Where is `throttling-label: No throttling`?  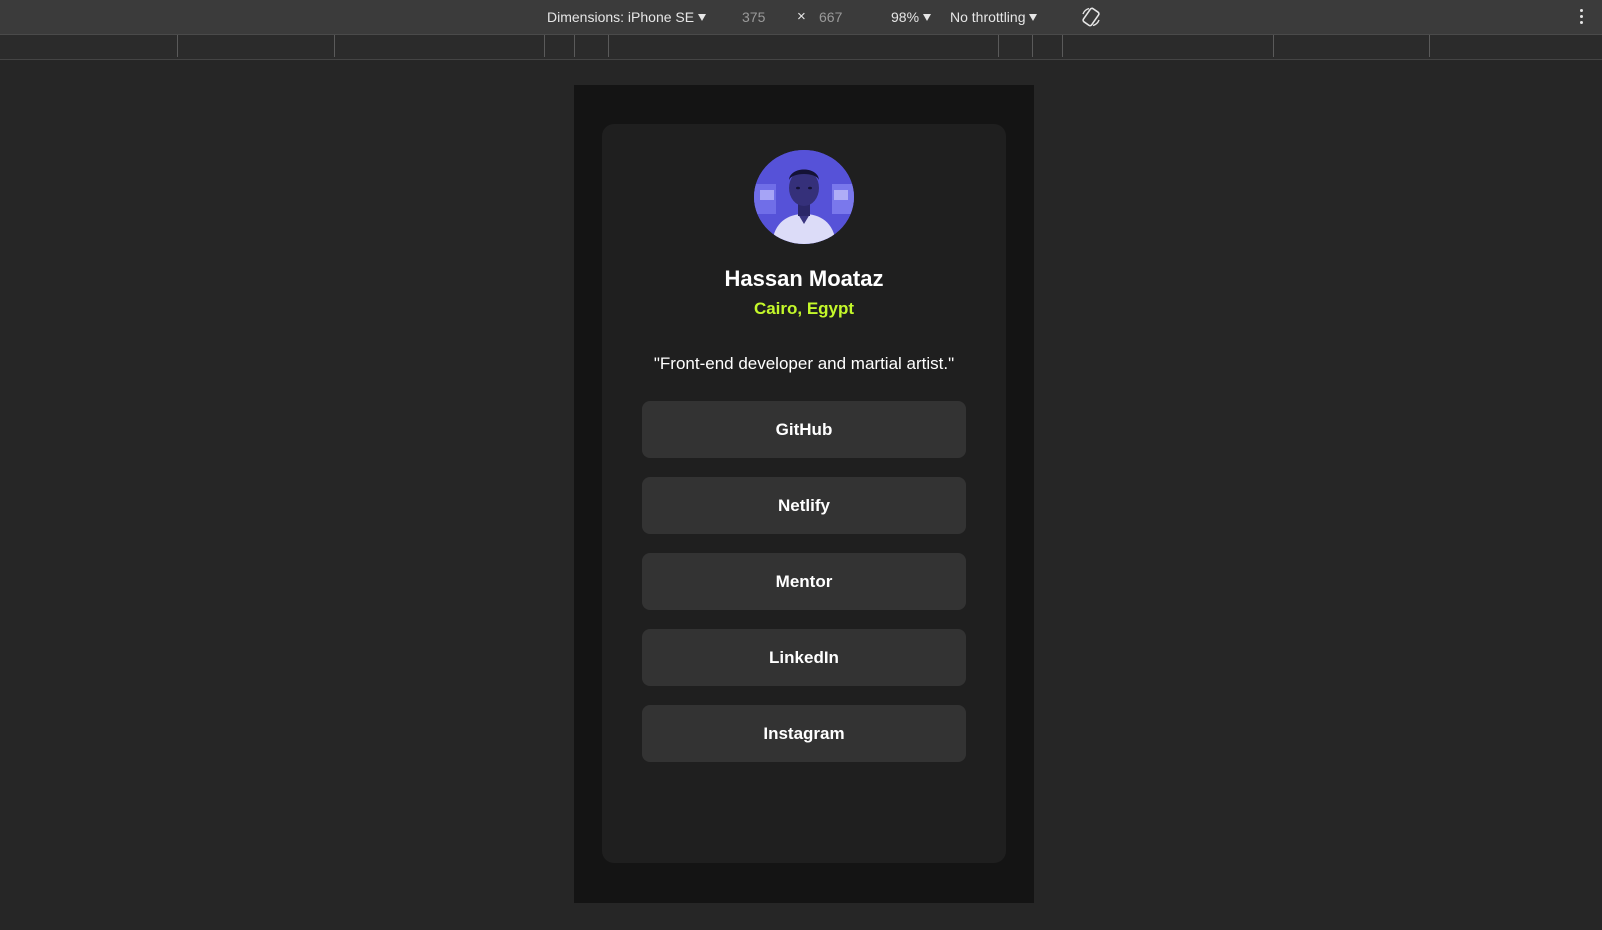
throttling-label: No throttling is located at coordinates (988, 17).